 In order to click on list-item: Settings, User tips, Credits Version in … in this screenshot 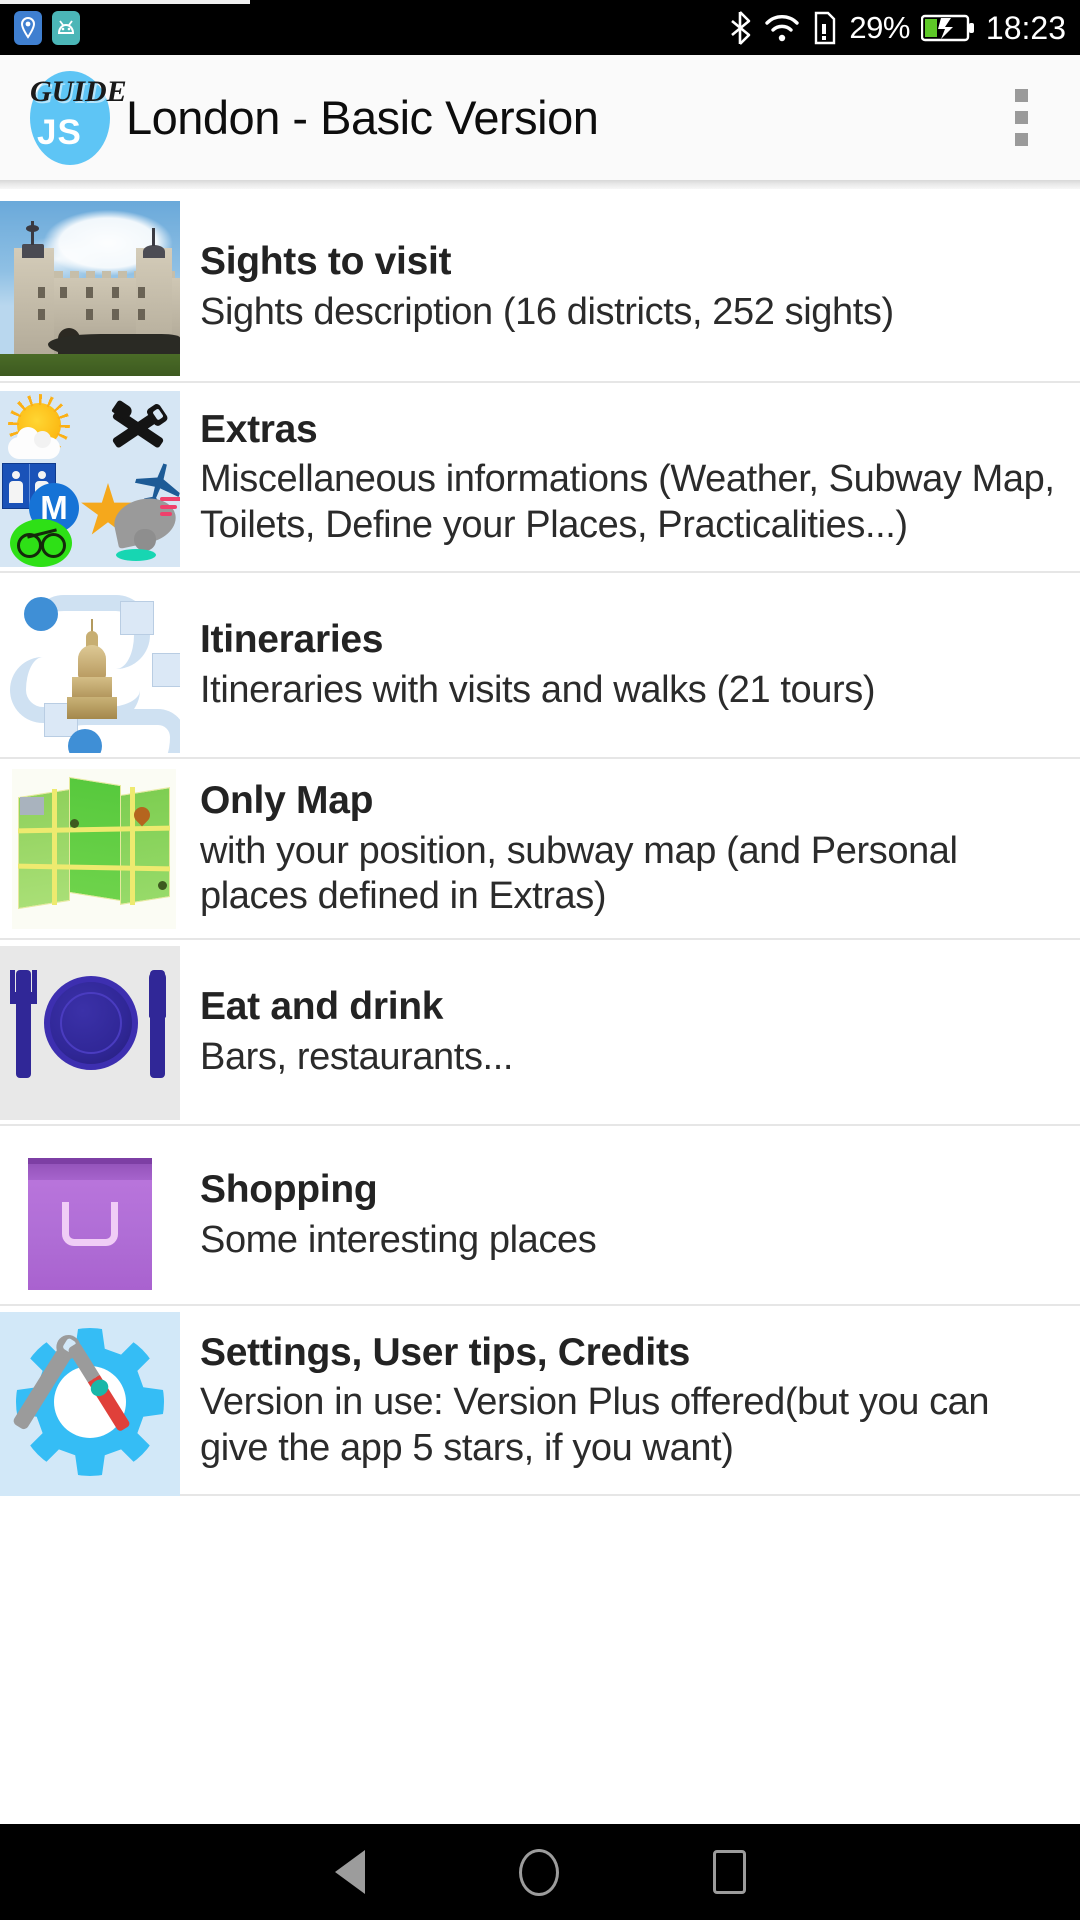, I will do `click(540, 1401)`.